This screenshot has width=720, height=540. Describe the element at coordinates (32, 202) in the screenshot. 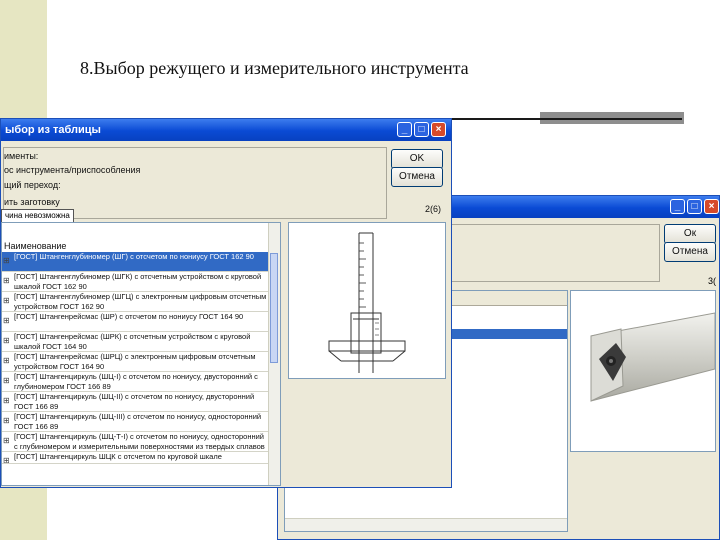

I see `info-line: ить заготовку` at that location.